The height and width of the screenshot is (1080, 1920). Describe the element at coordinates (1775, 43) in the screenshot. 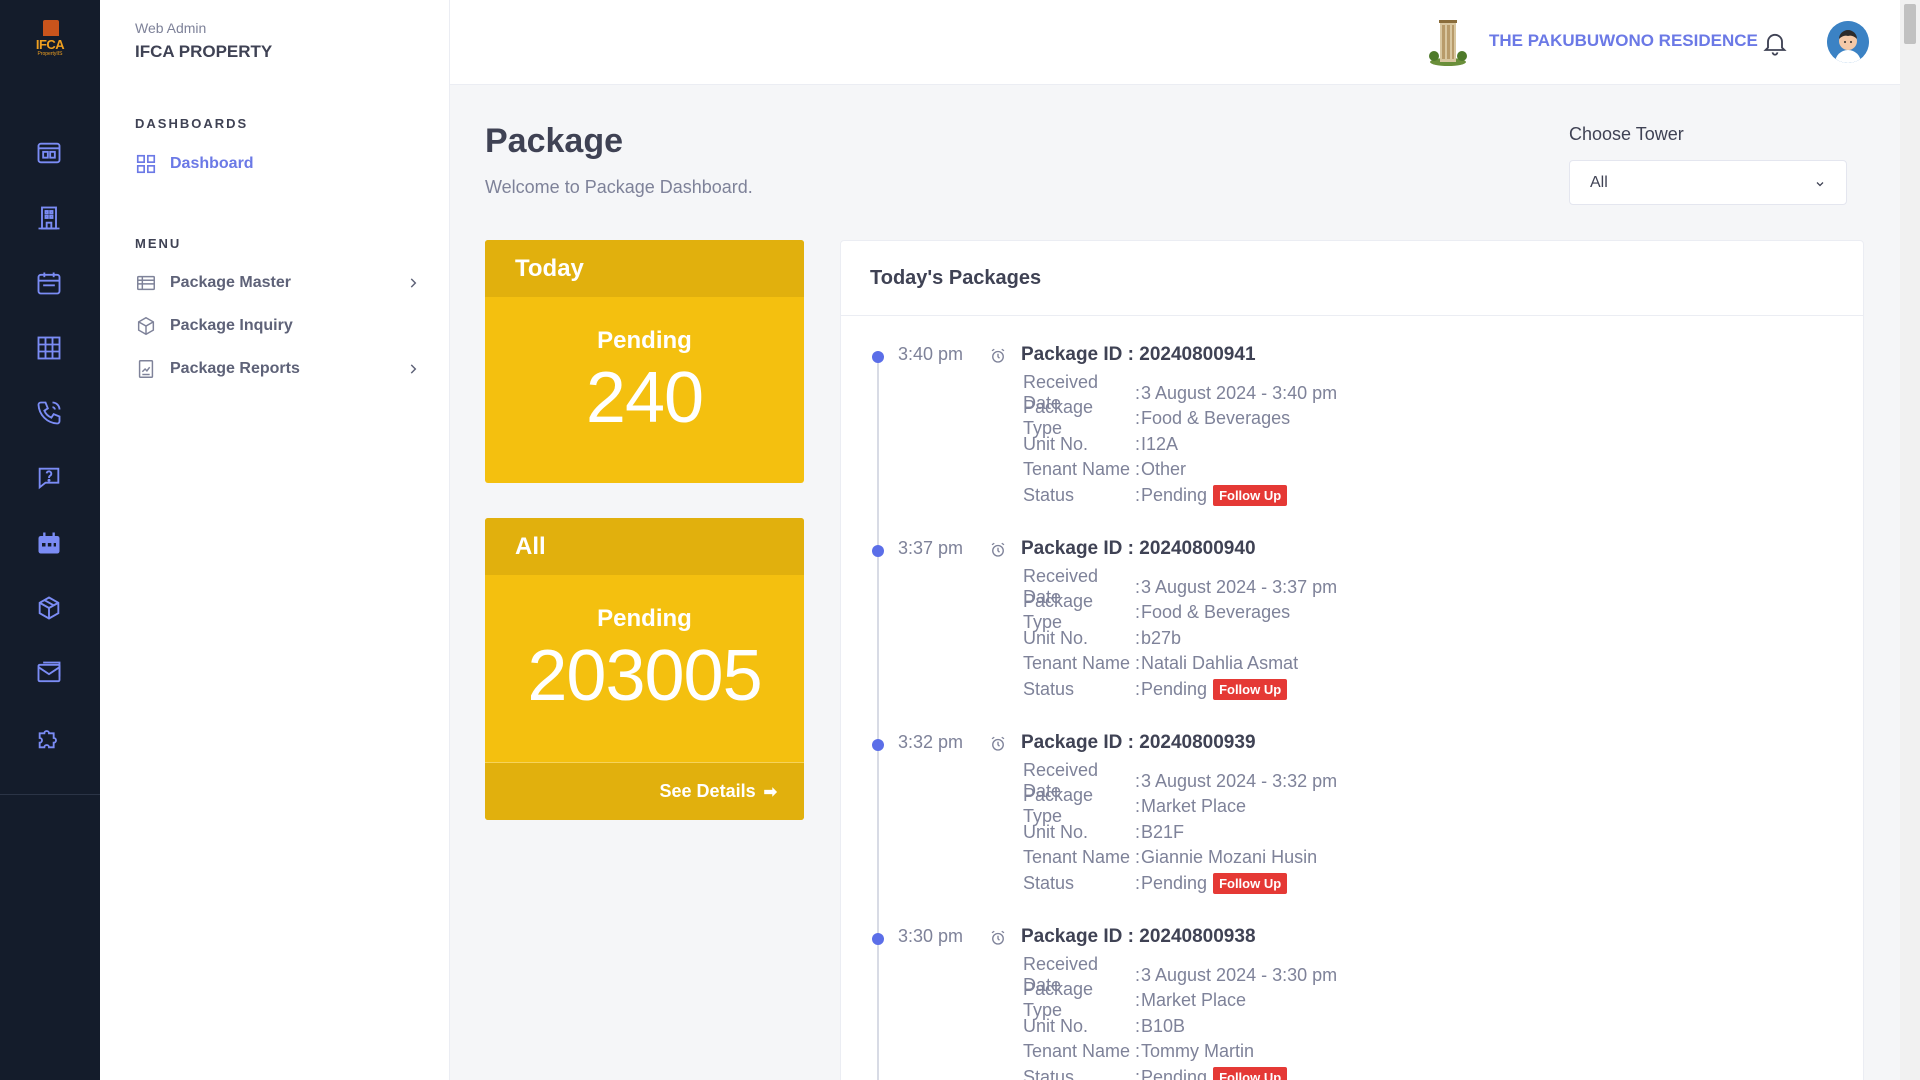

I see `bell-icon` at that location.